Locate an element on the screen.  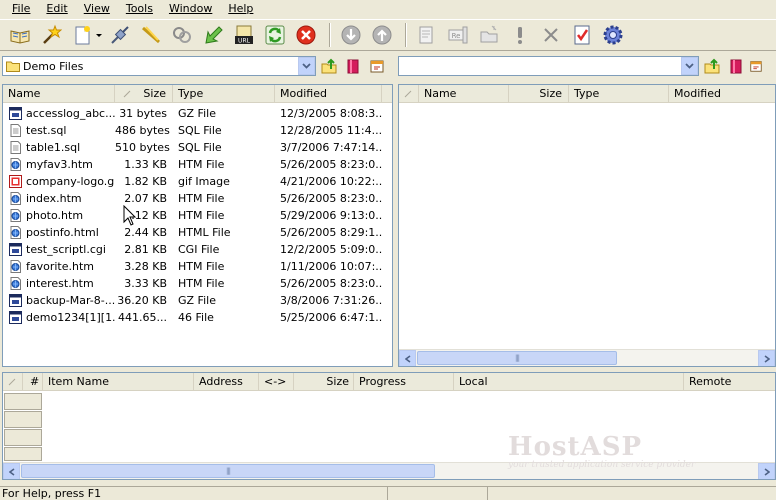
delete-button is located at coordinates (551, 35).